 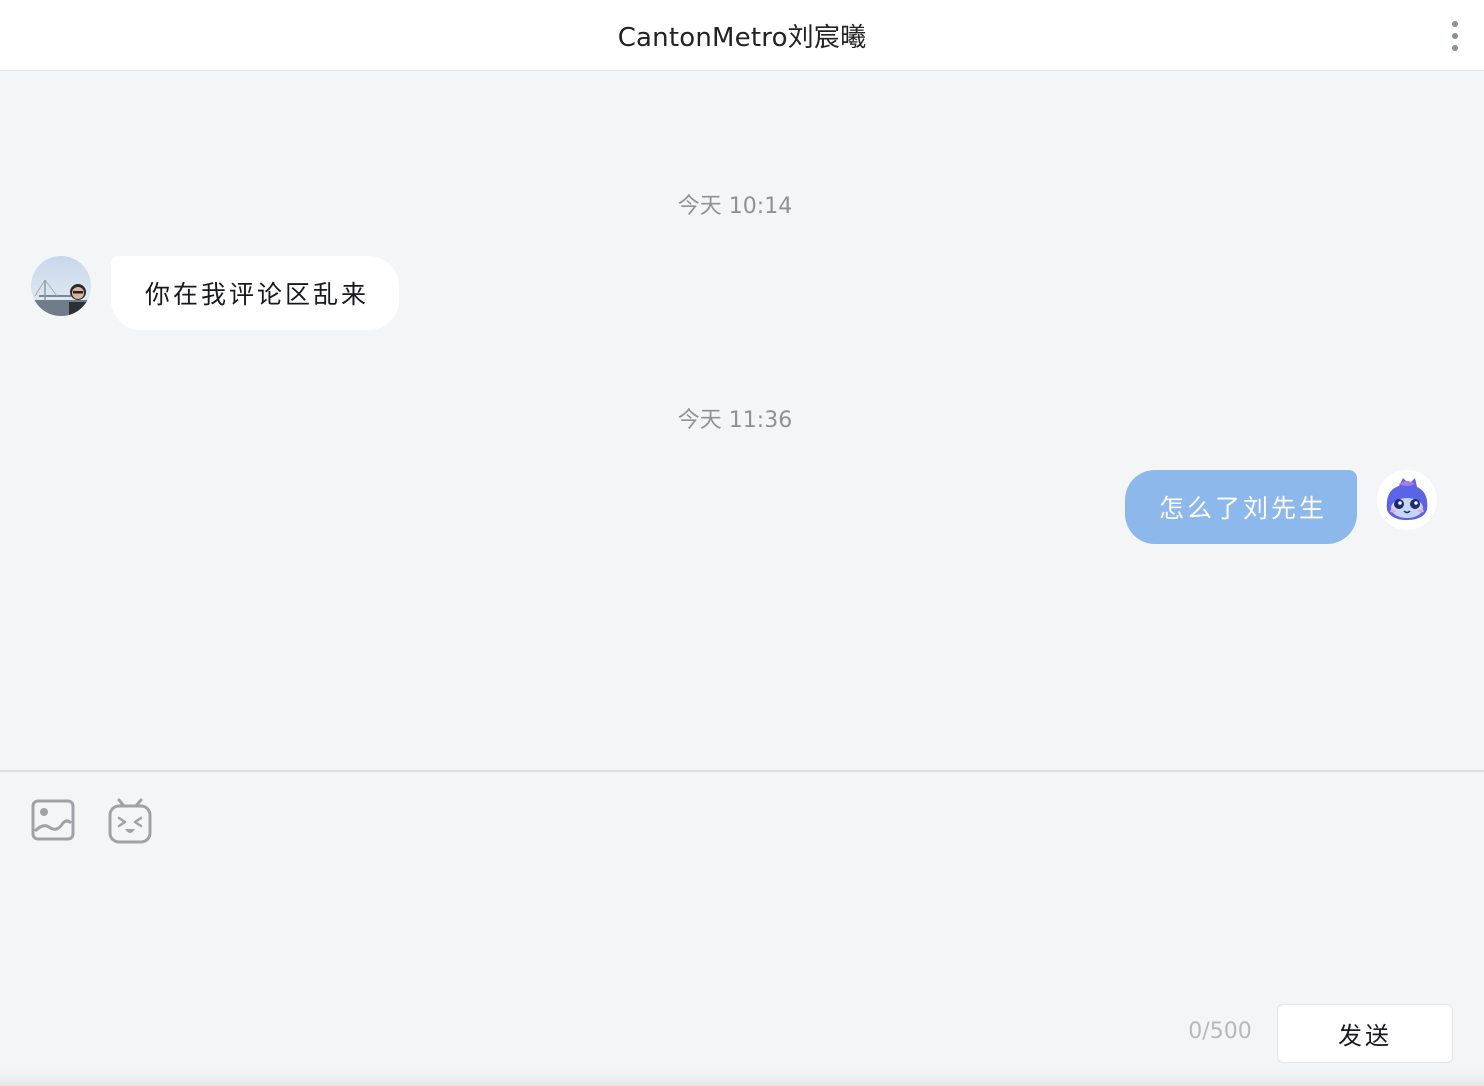 I want to click on composer-divider, so click(x=742, y=771).